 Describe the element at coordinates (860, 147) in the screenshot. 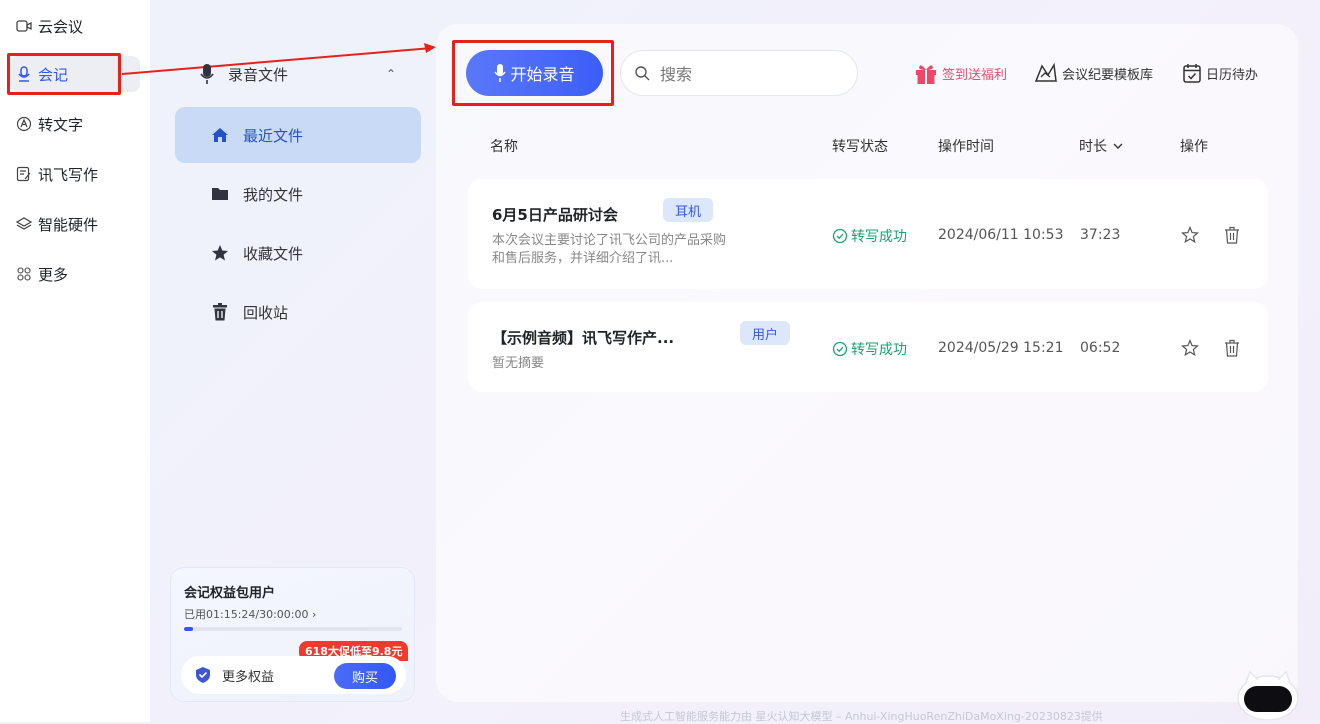

I see `column-header-status: 转写状态` at that location.